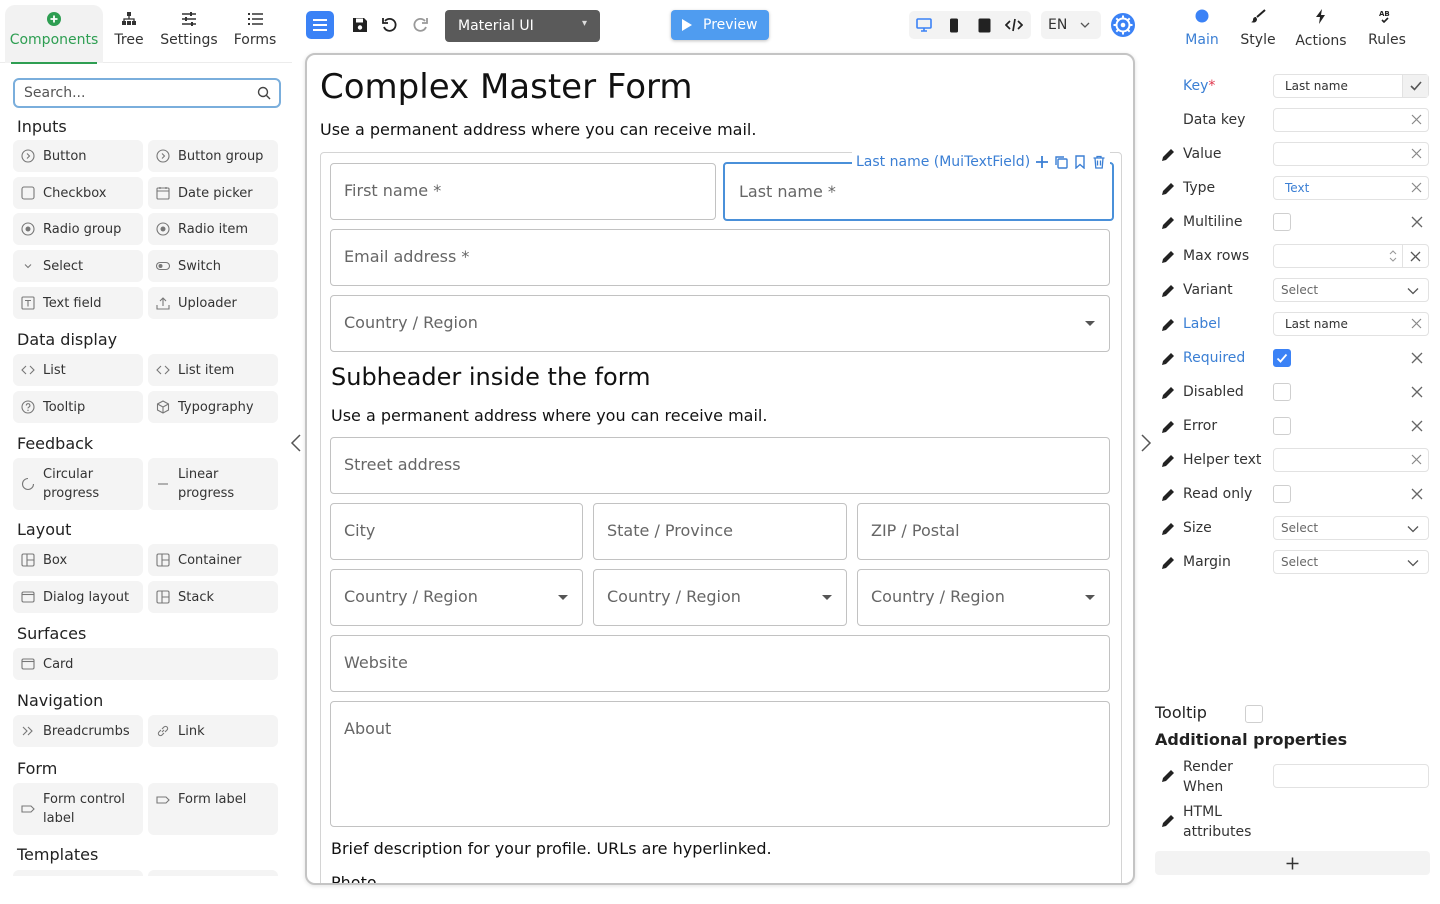 The width and height of the screenshot is (1440, 904). Describe the element at coordinates (1351, 528) in the screenshot. I see `size-select: Select` at that location.